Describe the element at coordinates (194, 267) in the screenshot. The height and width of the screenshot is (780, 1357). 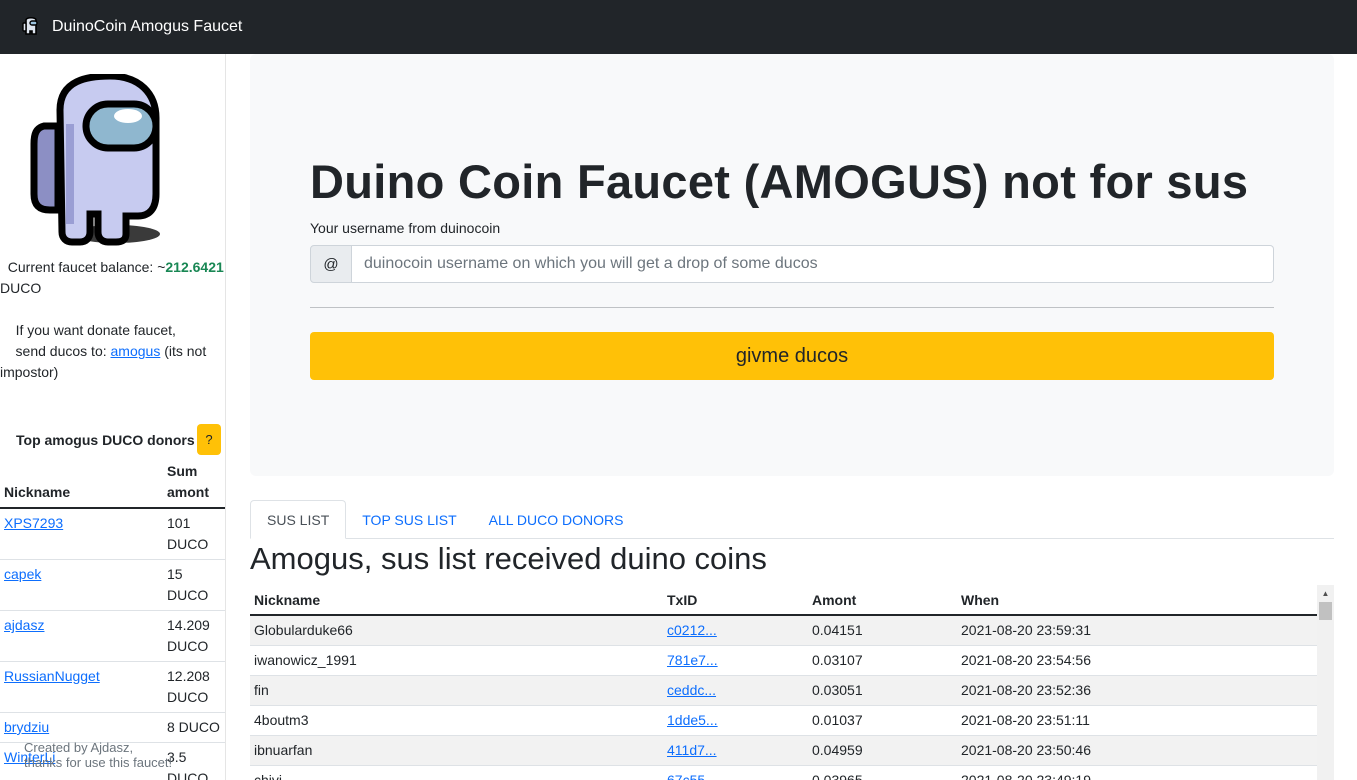
I see `balance-value: 212.6421` at that location.